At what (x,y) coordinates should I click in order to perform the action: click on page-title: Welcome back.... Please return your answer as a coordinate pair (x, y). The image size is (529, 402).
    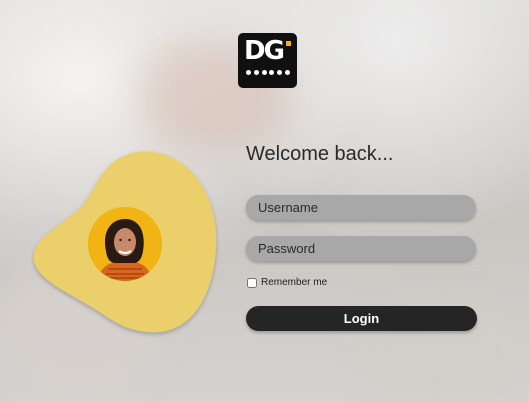
    Looking at the image, I should click on (320, 154).